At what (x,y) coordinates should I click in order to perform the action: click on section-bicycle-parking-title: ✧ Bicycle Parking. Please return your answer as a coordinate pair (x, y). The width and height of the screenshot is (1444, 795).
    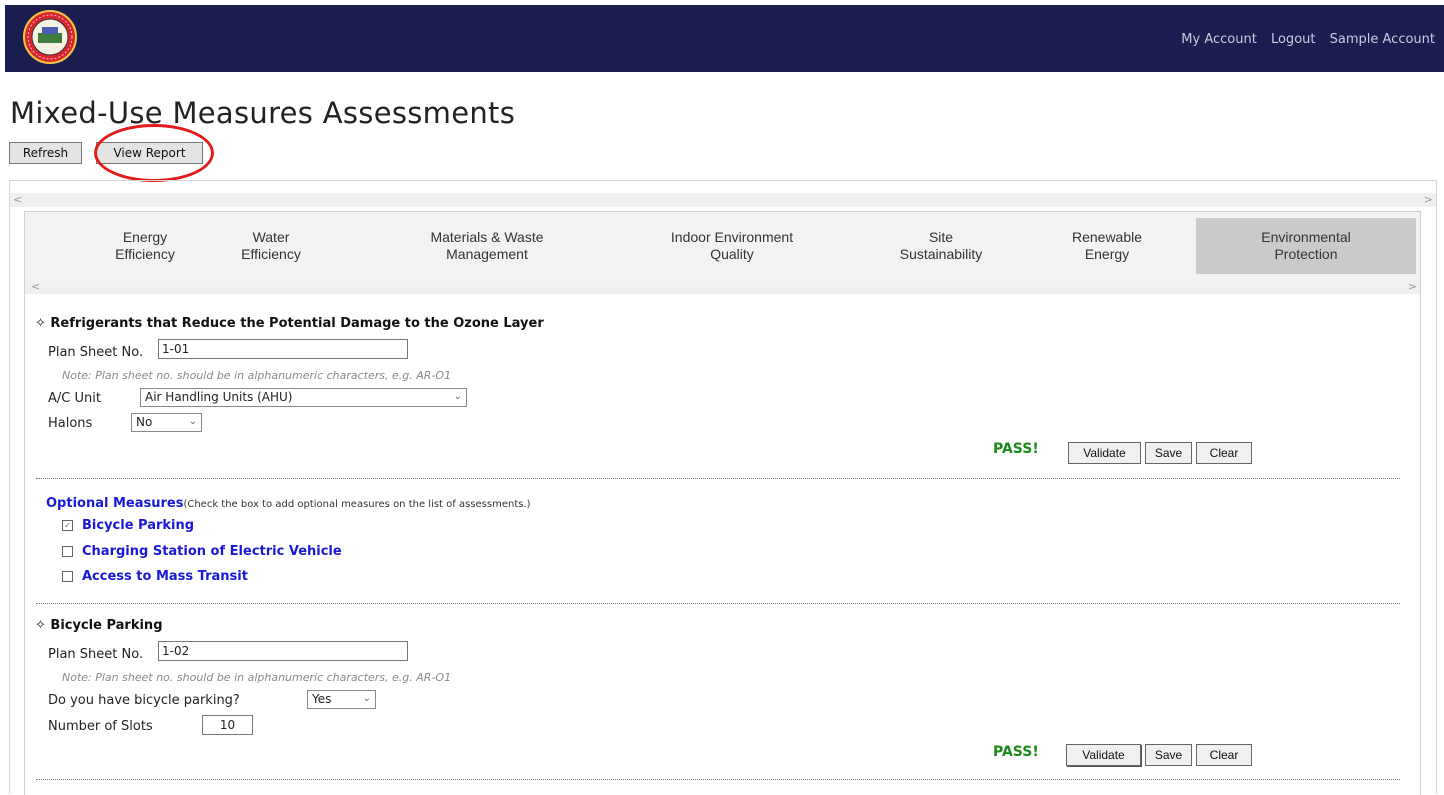
    Looking at the image, I should click on (99, 625).